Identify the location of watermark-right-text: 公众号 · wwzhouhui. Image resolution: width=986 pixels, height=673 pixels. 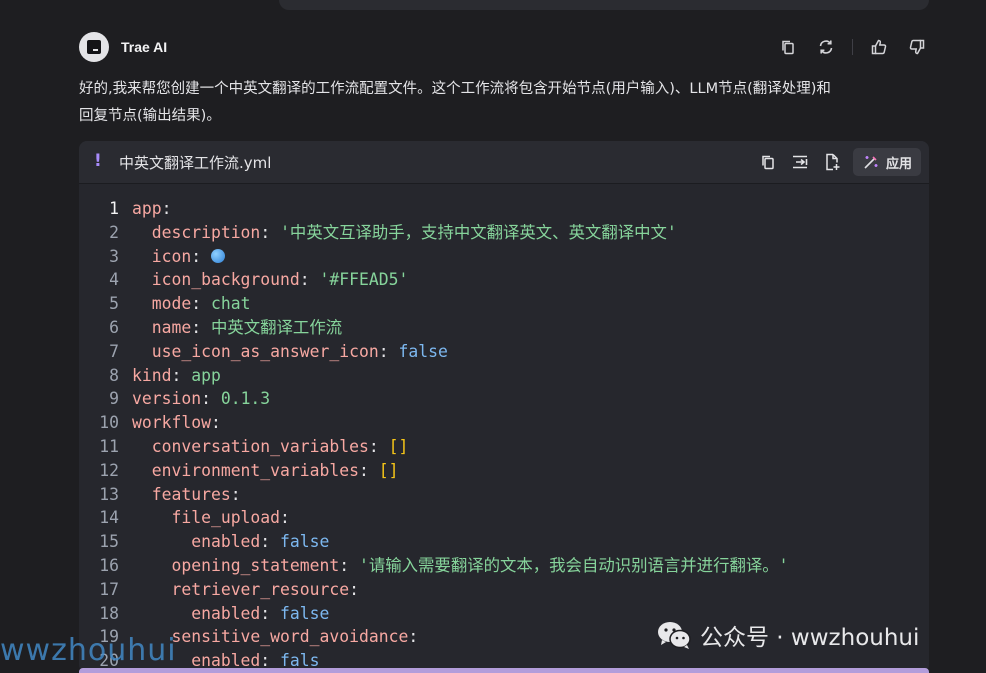
(810, 638).